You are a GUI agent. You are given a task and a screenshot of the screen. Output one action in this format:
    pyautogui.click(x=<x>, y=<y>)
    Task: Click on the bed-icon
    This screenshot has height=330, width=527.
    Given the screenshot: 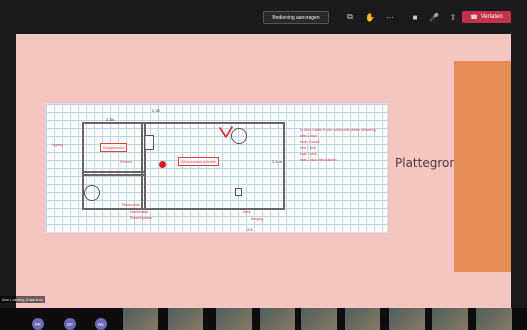 What is the action you would take?
    pyautogui.click(x=92, y=193)
    